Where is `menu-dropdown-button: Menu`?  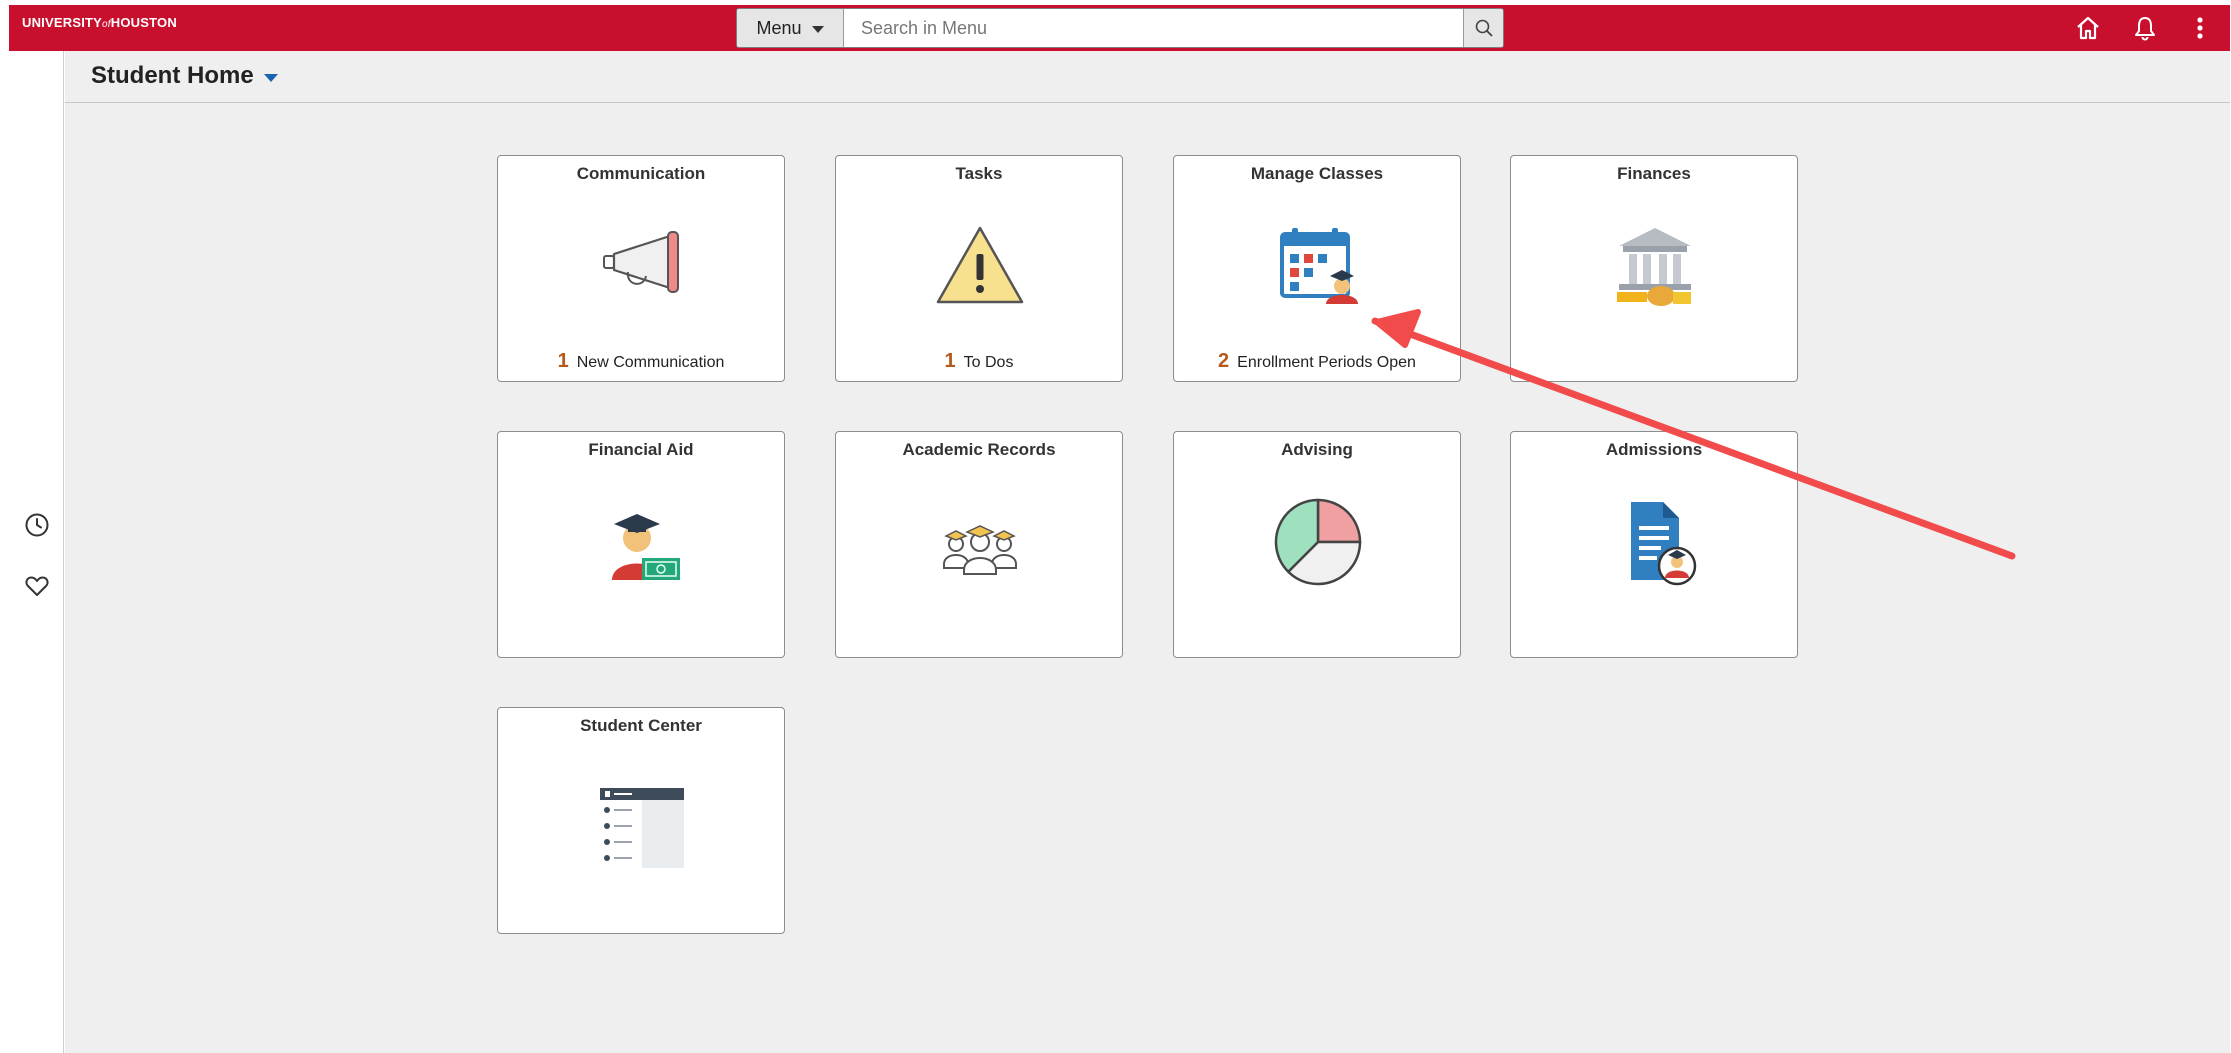 menu-dropdown-button: Menu is located at coordinates (790, 28).